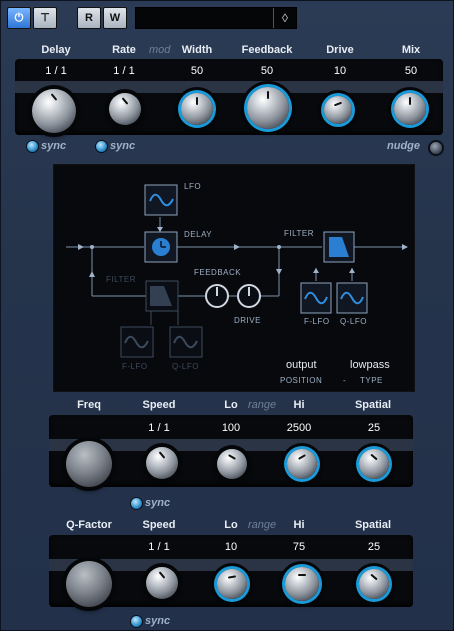  What do you see at coordinates (159, 525) in the screenshot?
I see `q-speed-label: Speed` at bounding box center [159, 525].